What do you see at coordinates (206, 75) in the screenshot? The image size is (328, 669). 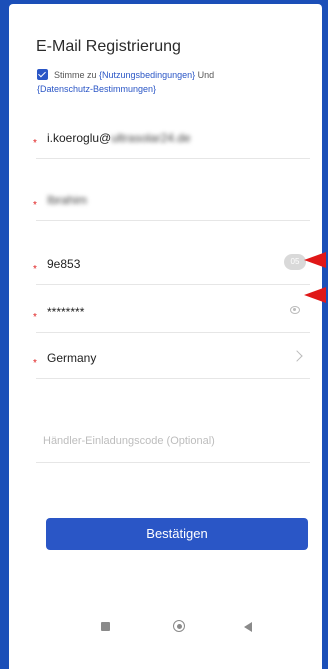 I see `consent-connector: Und` at bounding box center [206, 75].